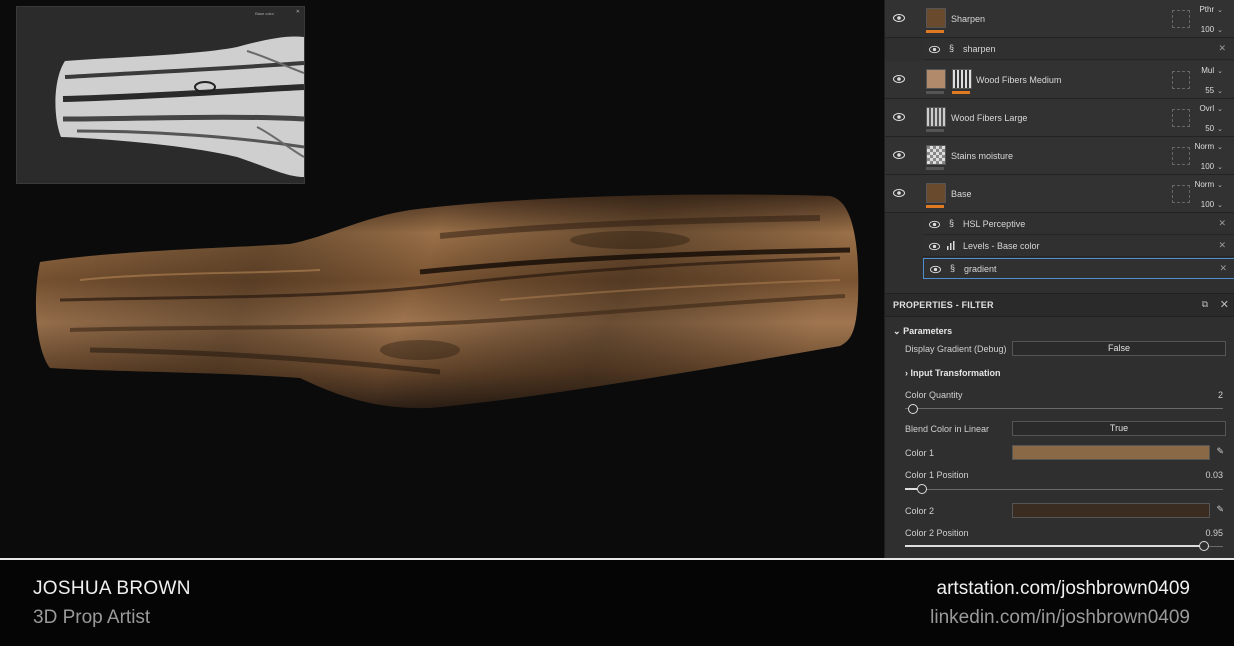 Image resolution: width=1234 pixels, height=646 pixels. Describe the element at coordinates (1214, 128) in the screenshot. I see `opacity-select: 50 ⌄` at that location.